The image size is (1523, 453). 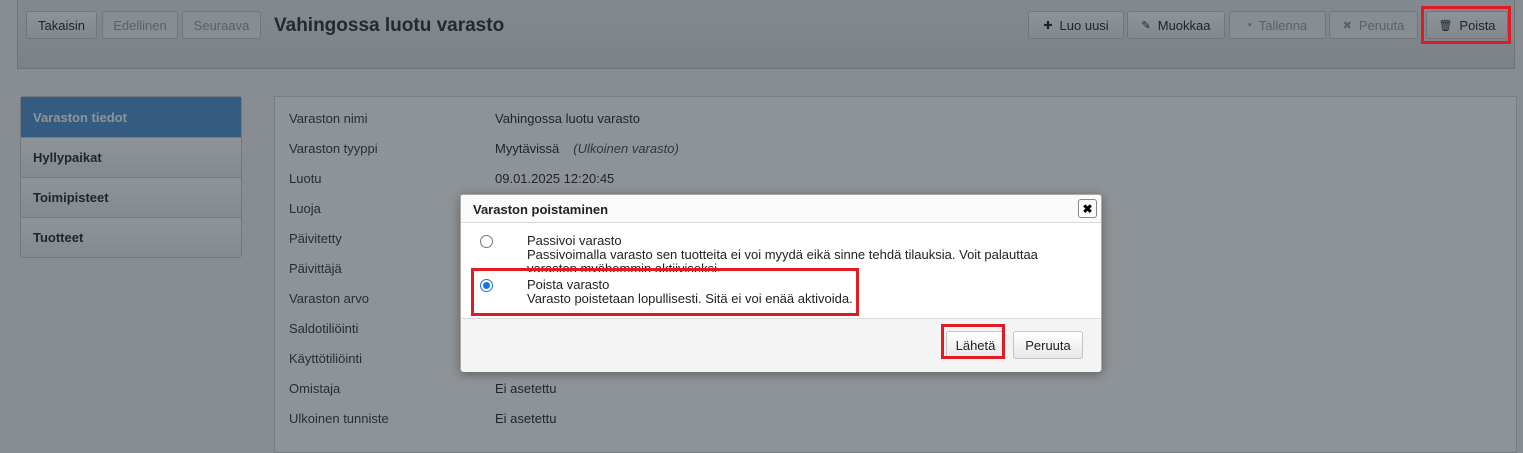 I want to click on dialog-header: Varaston poistaminen ✖, so click(x=781, y=209).